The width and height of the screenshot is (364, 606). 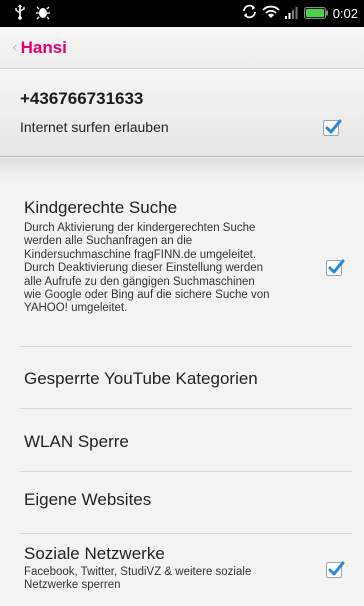 What do you see at coordinates (43, 14) in the screenshot?
I see `debug-icon` at bounding box center [43, 14].